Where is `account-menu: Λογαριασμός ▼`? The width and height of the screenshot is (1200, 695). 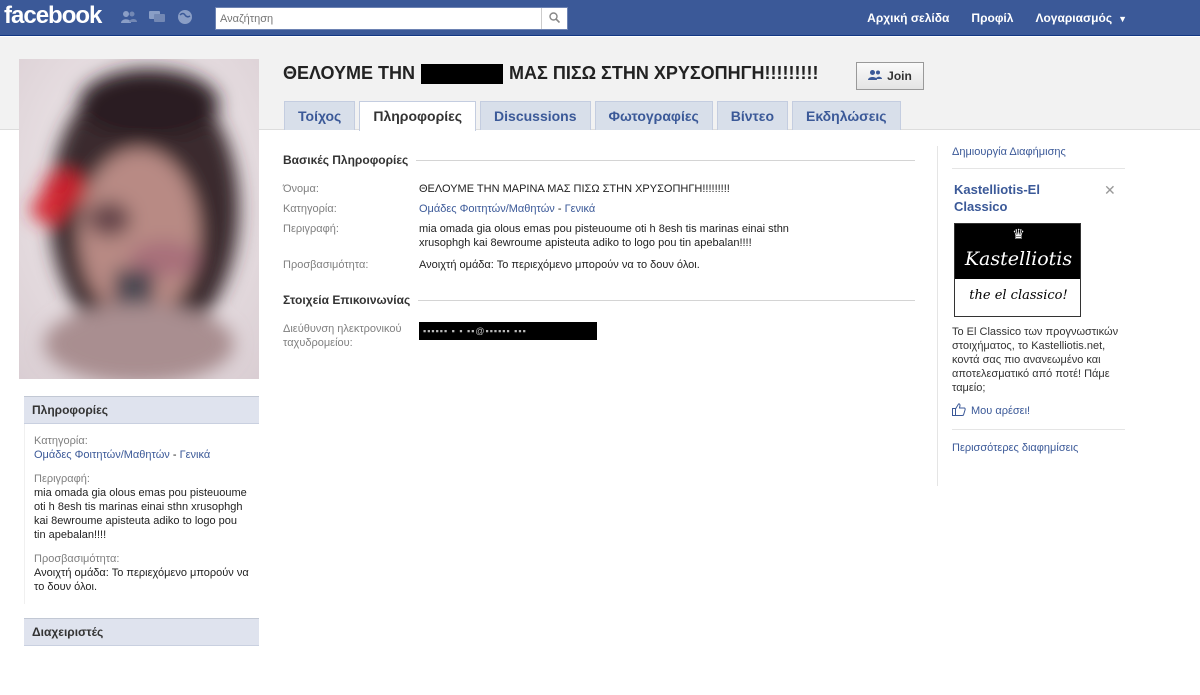 account-menu: Λογαριασμός ▼ is located at coordinates (1081, 18).